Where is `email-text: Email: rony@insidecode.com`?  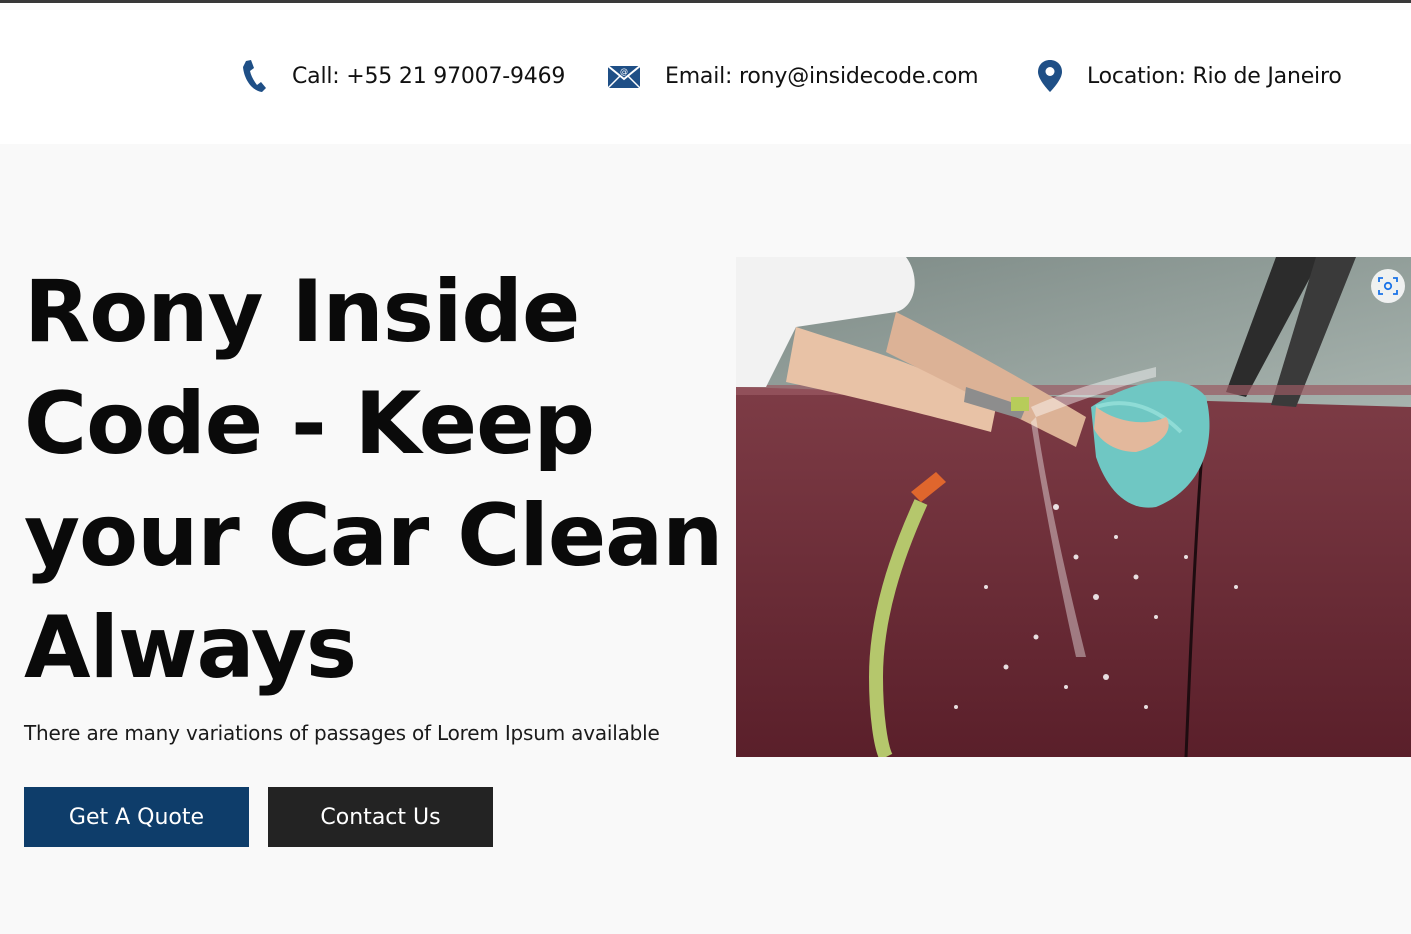
email-text: Email: rony@insidecode.com is located at coordinates (822, 76).